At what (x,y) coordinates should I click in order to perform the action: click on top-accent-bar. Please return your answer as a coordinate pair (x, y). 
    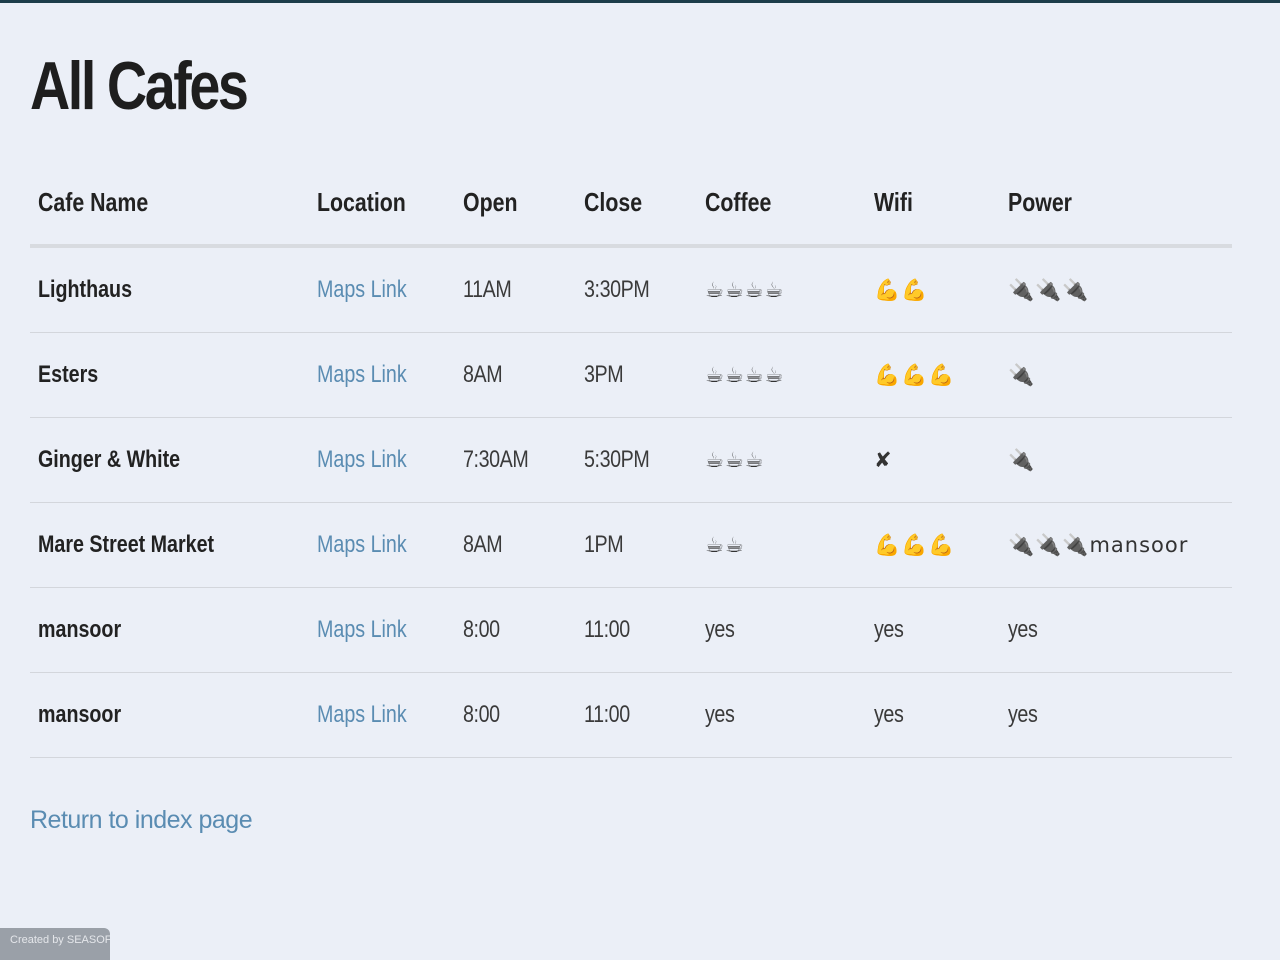
    Looking at the image, I should click on (640, 1).